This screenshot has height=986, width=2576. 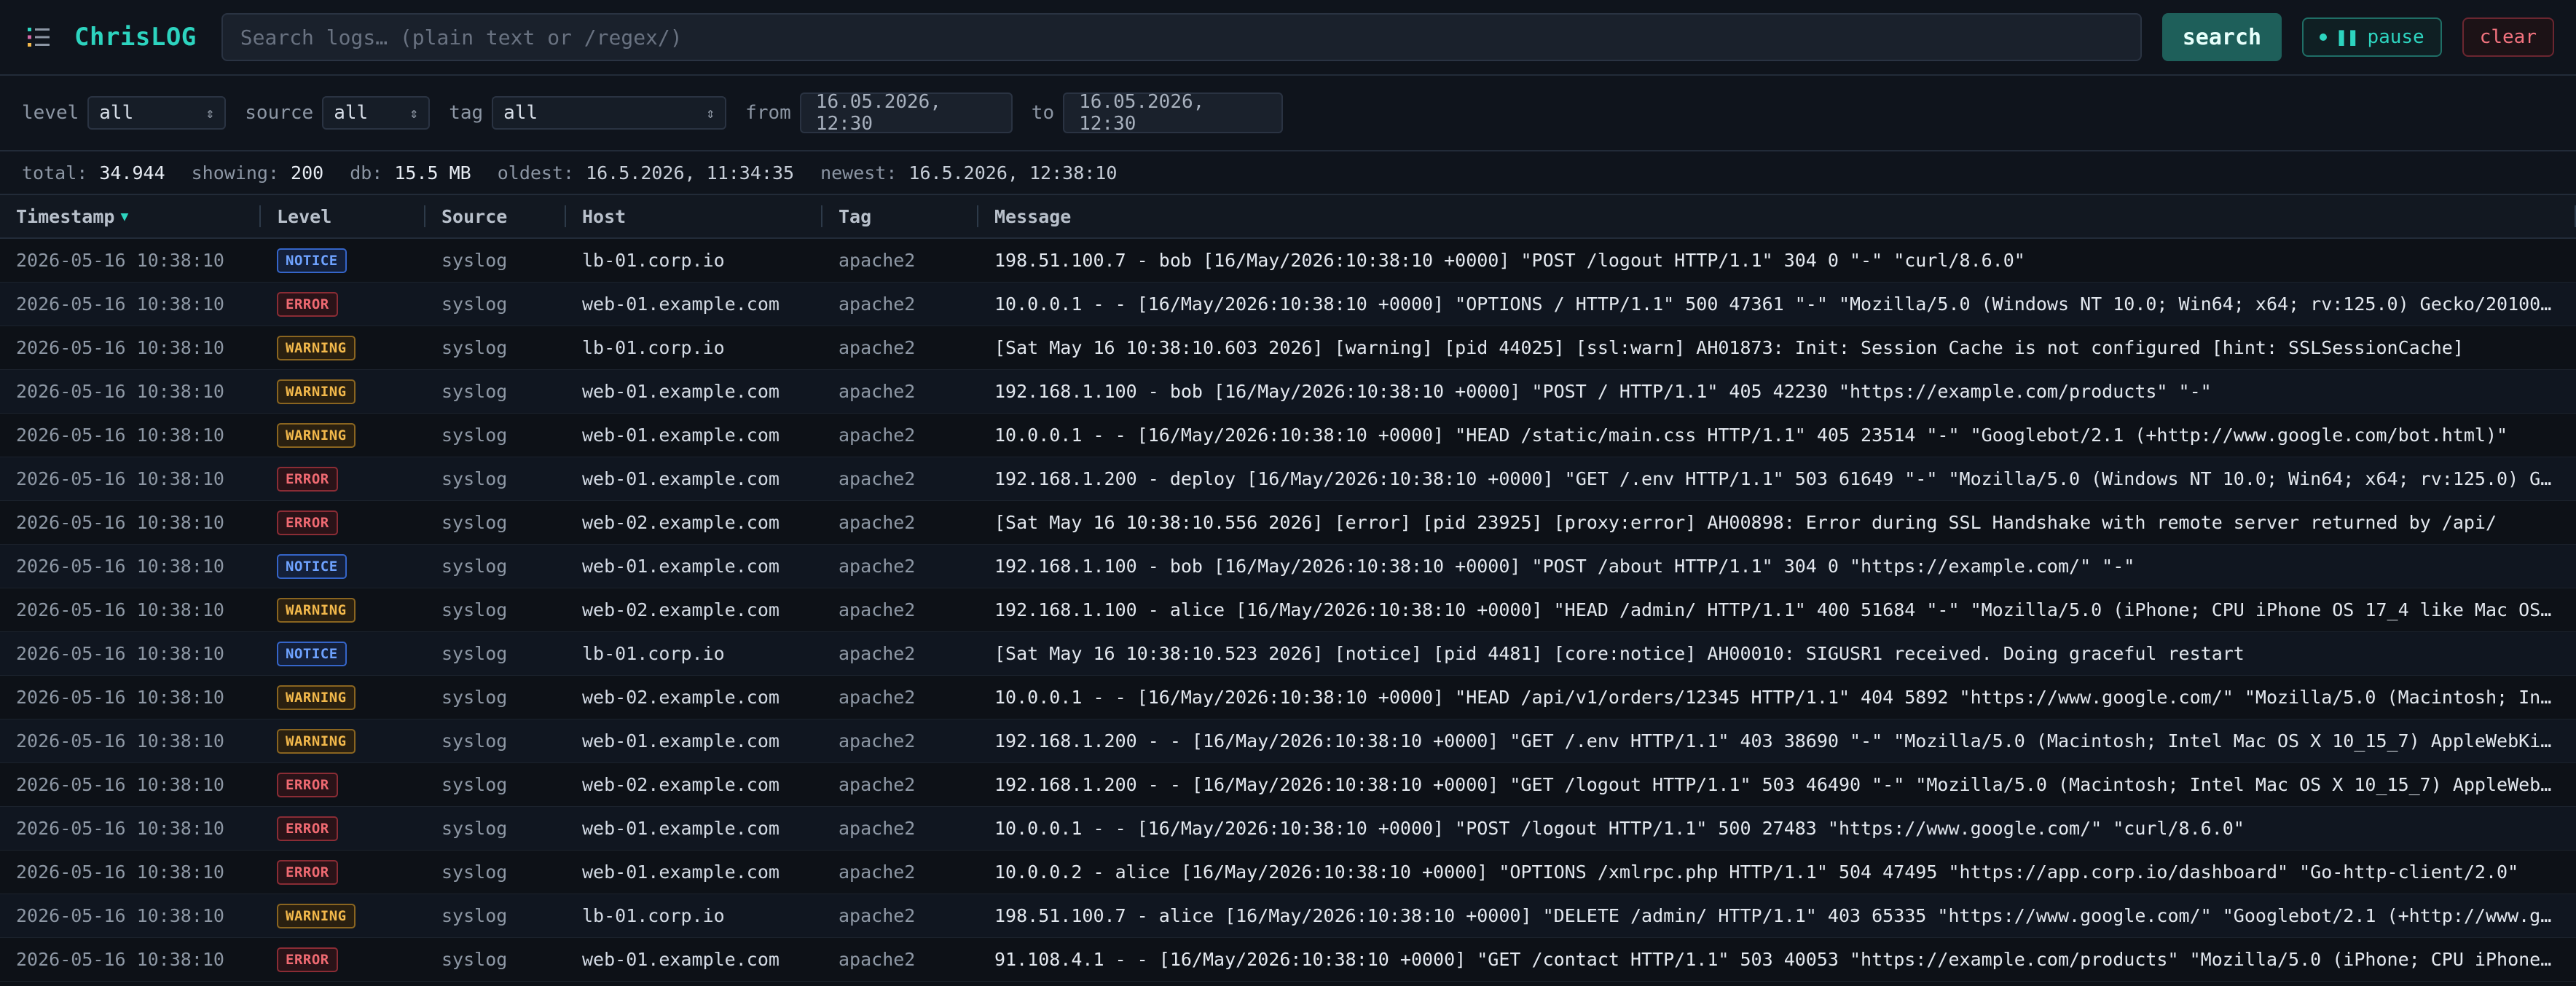 What do you see at coordinates (495, 216) in the screenshot?
I see `column-header-source: Source` at bounding box center [495, 216].